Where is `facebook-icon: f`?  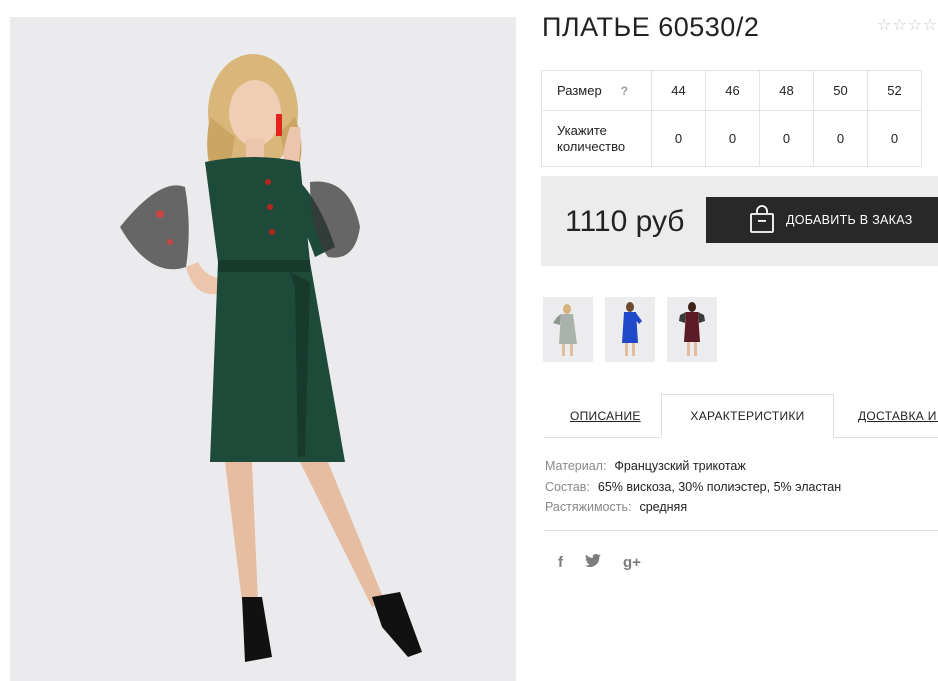 facebook-icon: f is located at coordinates (560, 563).